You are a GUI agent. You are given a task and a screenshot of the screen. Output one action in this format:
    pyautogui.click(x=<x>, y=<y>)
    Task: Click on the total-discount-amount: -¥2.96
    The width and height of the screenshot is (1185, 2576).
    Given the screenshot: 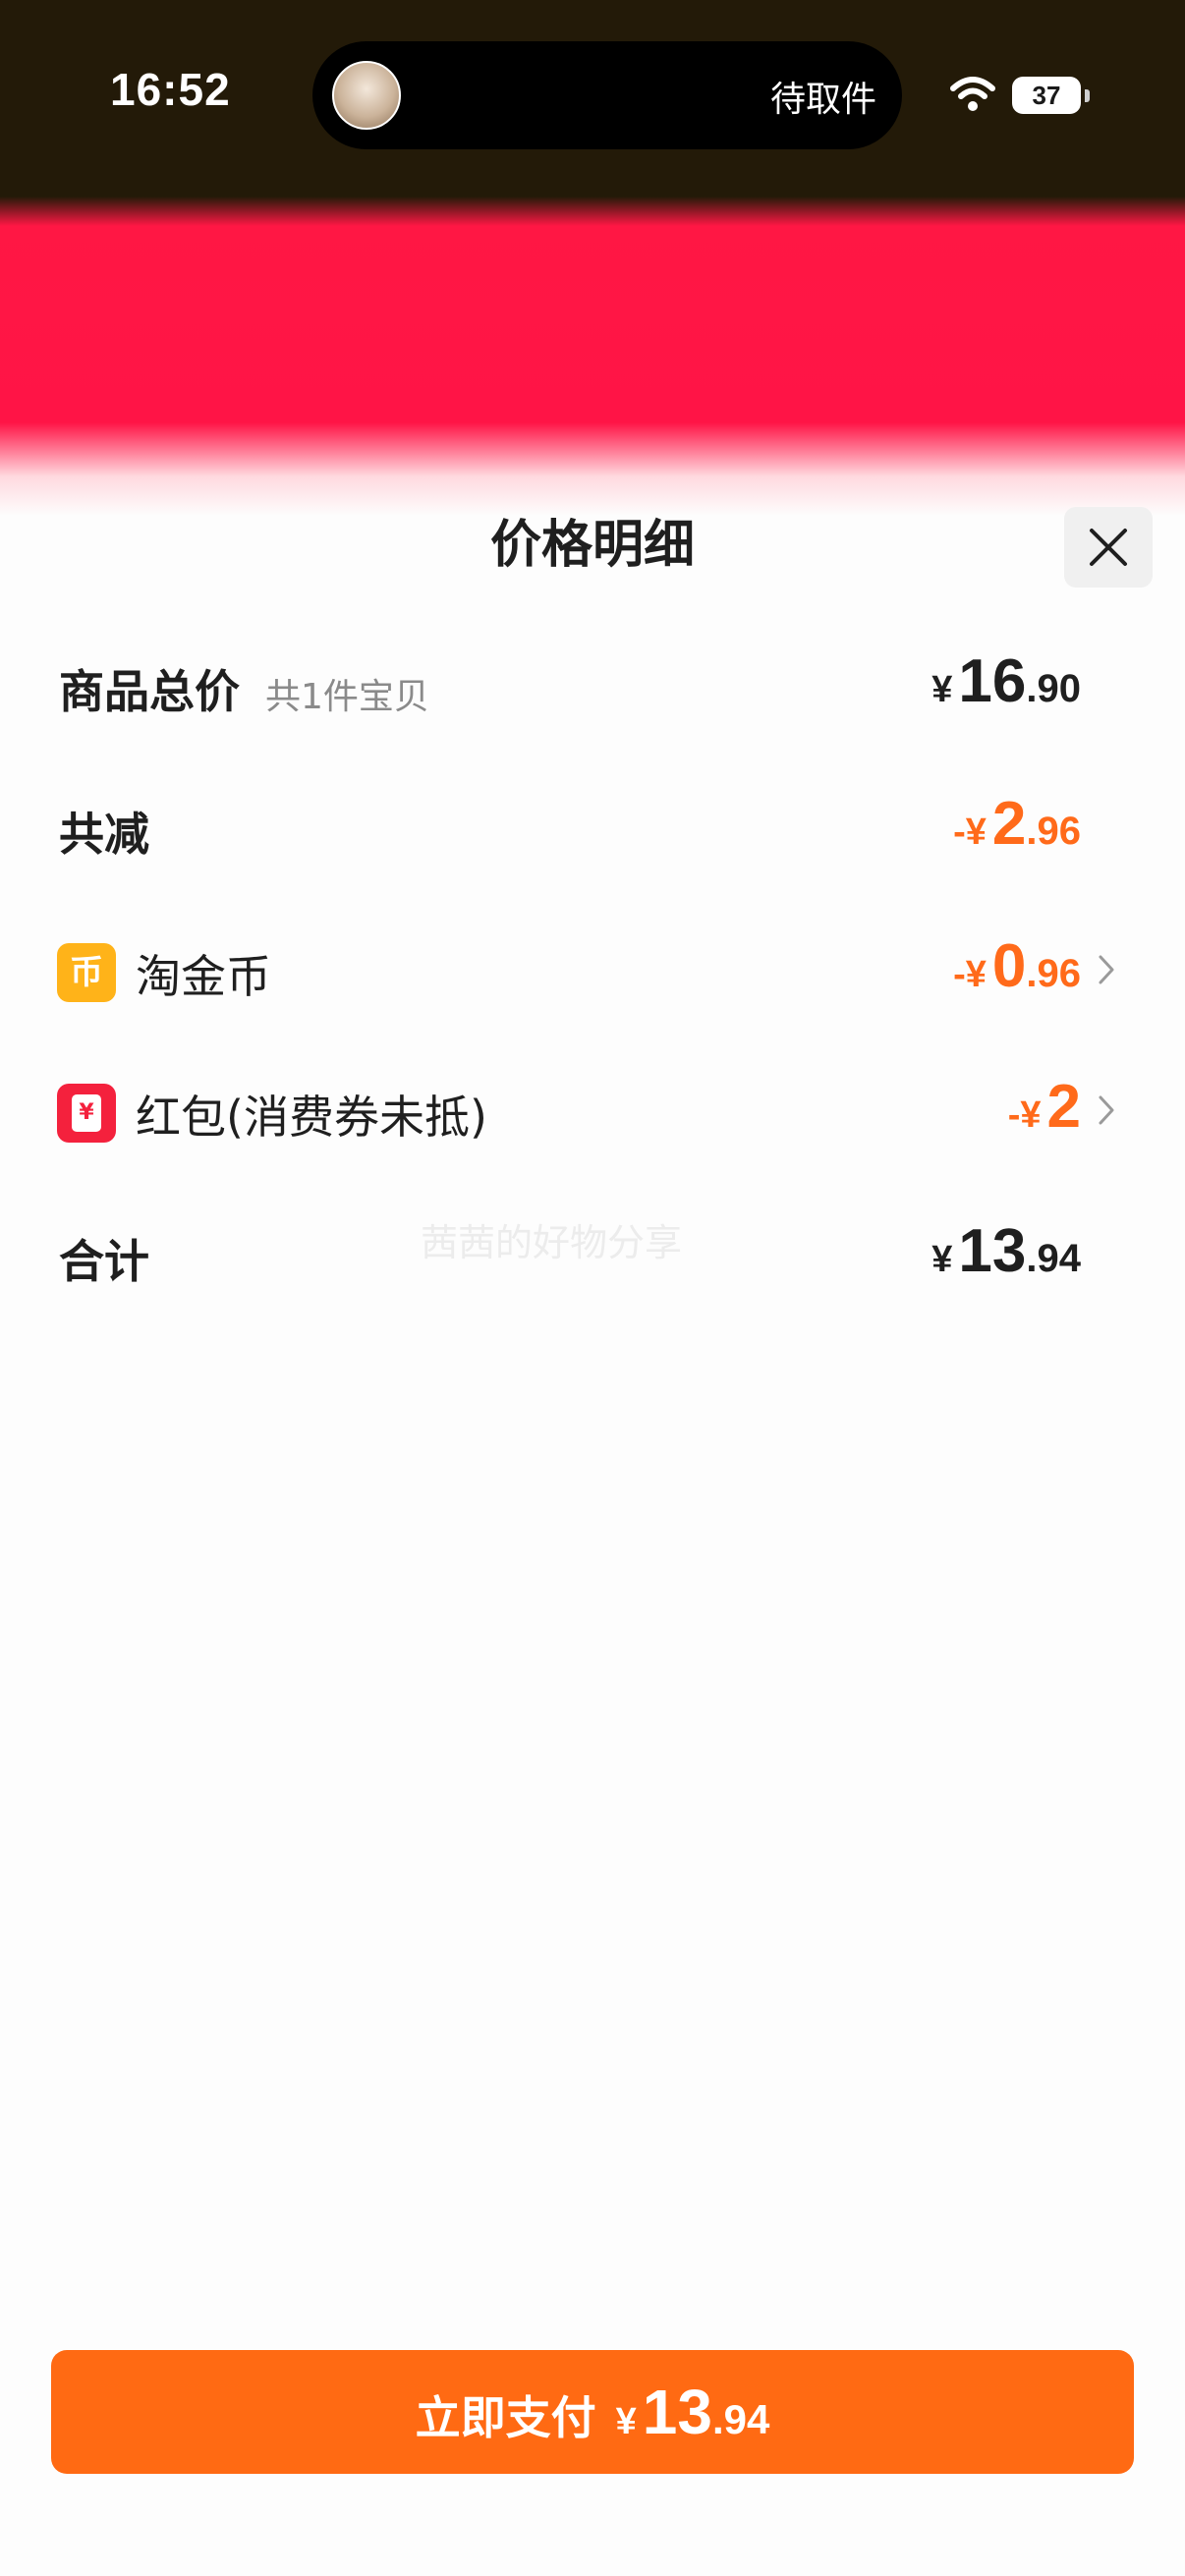 What is the action you would take?
    pyautogui.click(x=1017, y=824)
    